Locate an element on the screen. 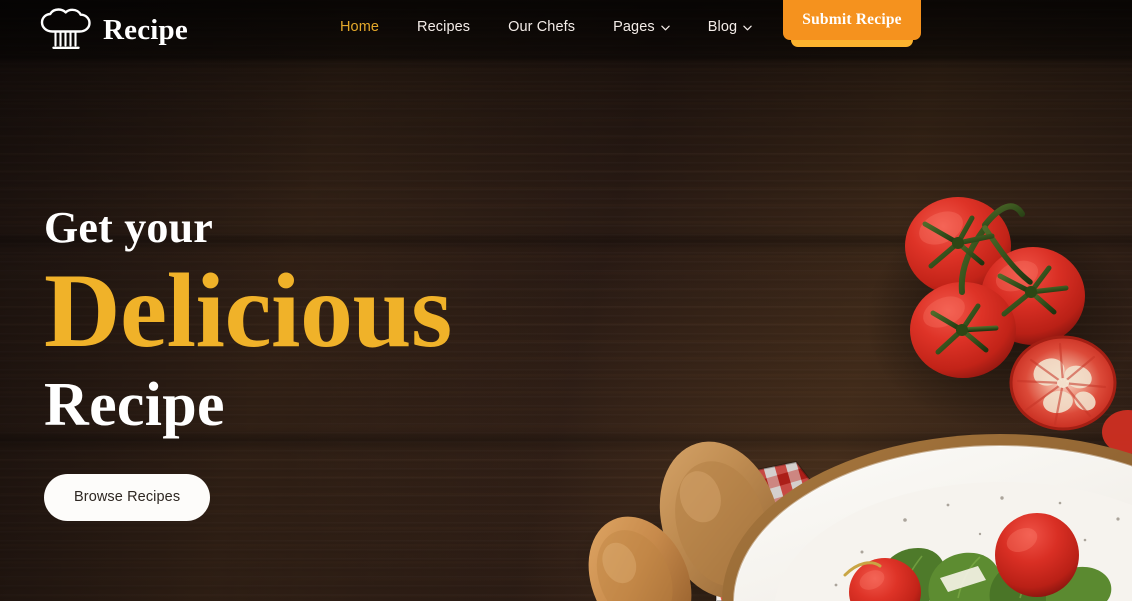 The image size is (1132, 601). hero-heading-line-3: Recipe is located at coordinates (134, 405).